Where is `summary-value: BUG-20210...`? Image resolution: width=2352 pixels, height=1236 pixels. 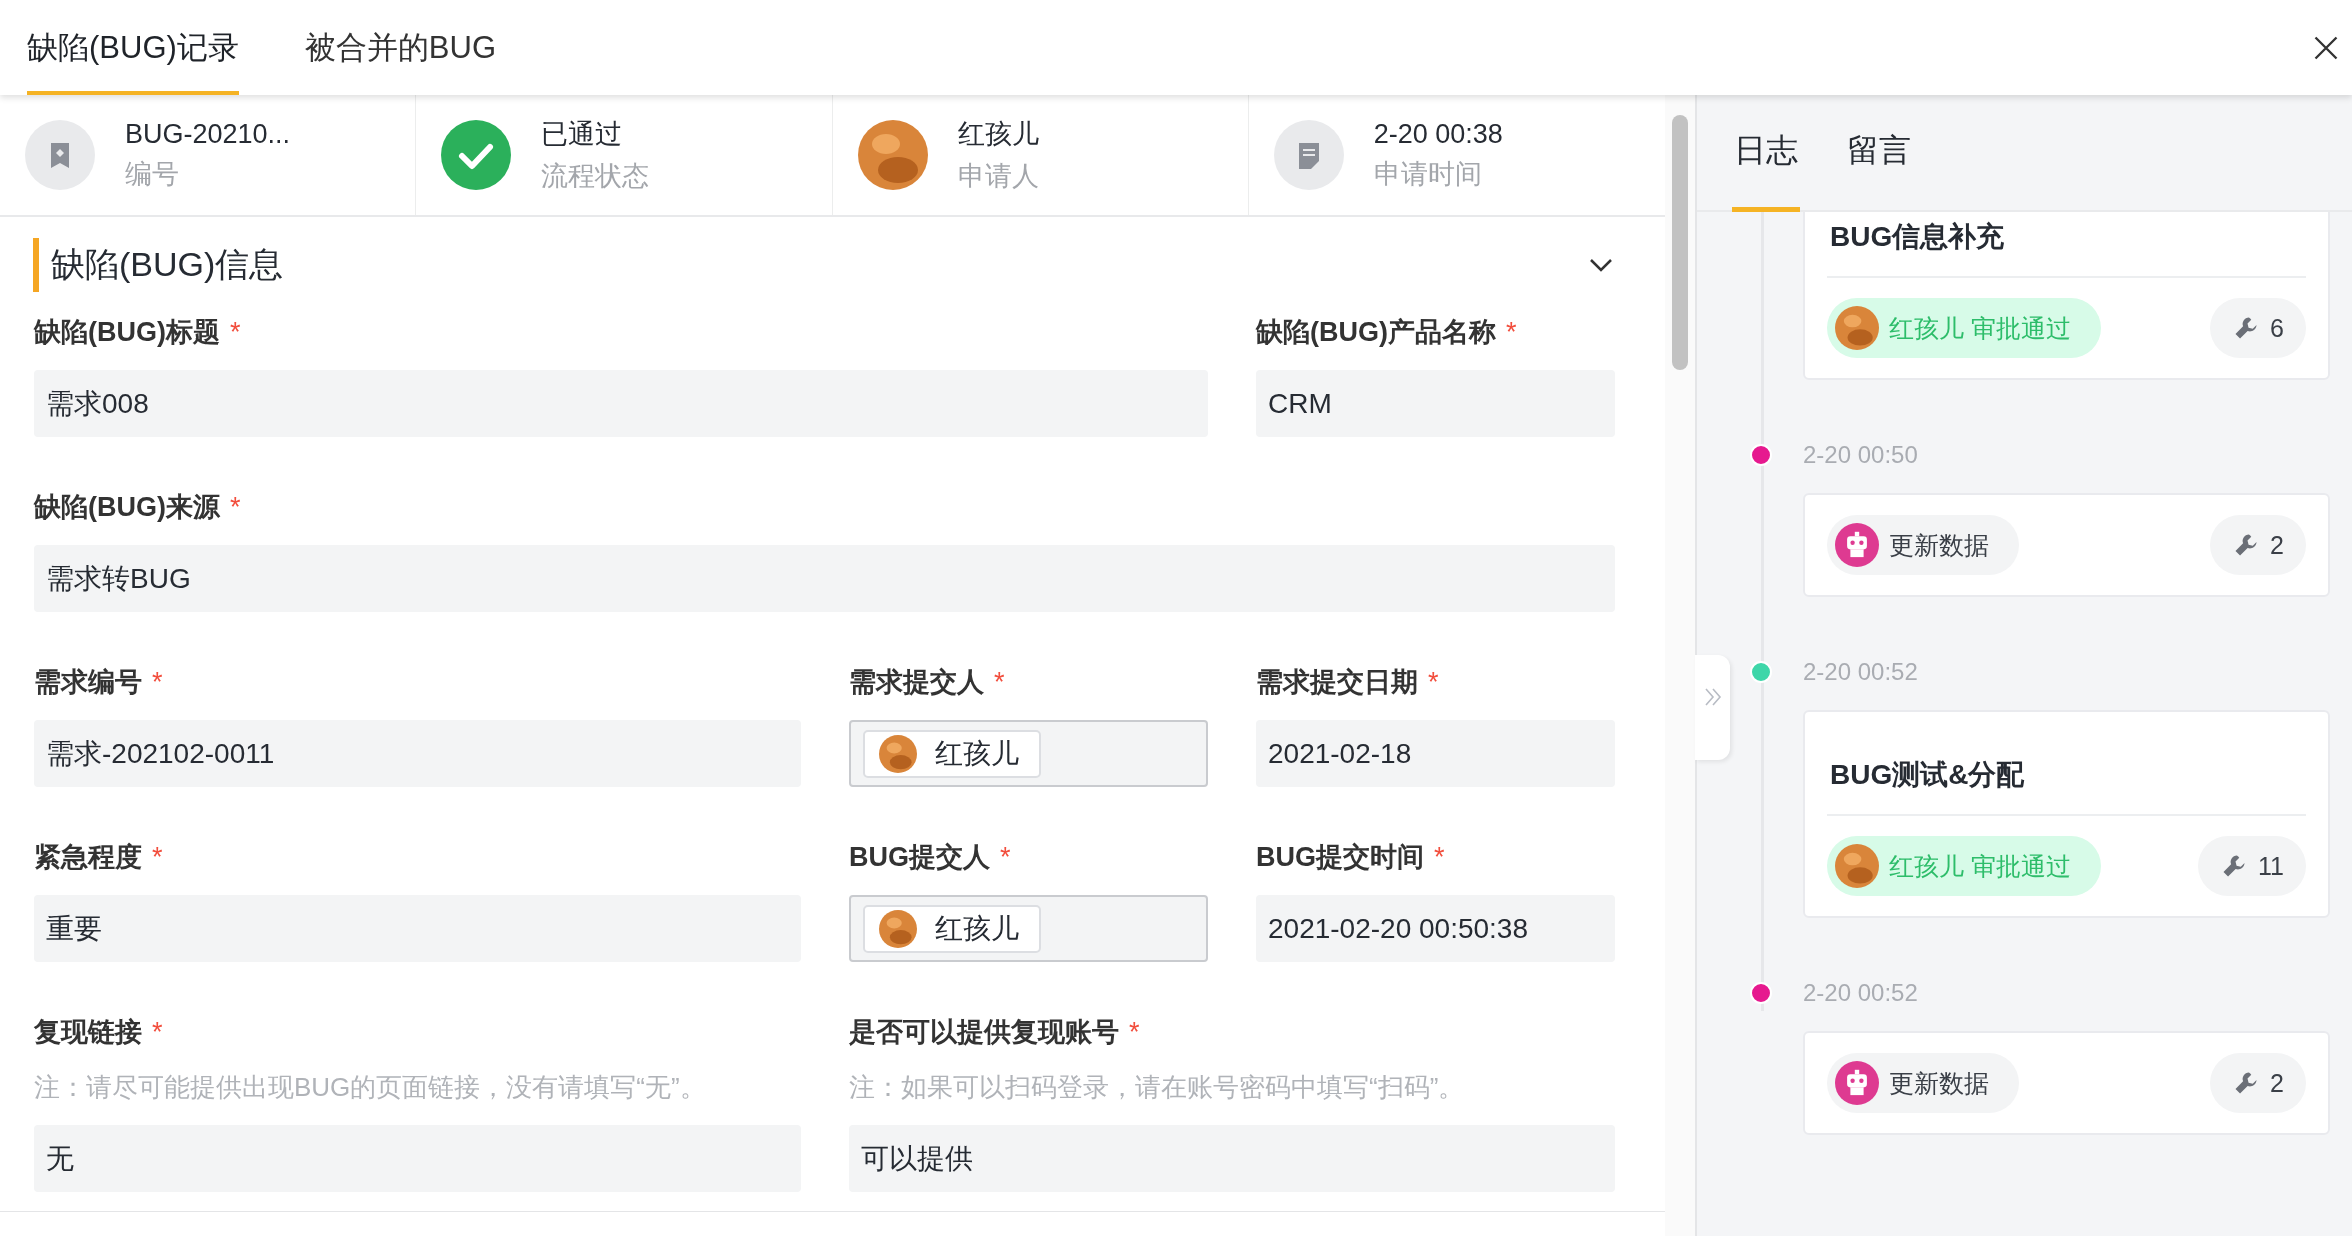 summary-value: BUG-20210... is located at coordinates (208, 134).